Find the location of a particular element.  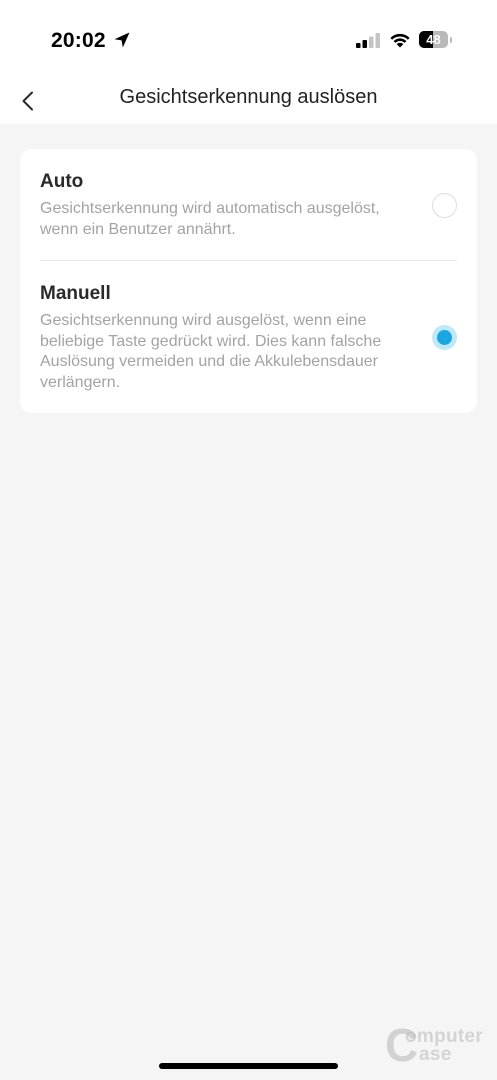

radio-auto is located at coordinates (444, 205).